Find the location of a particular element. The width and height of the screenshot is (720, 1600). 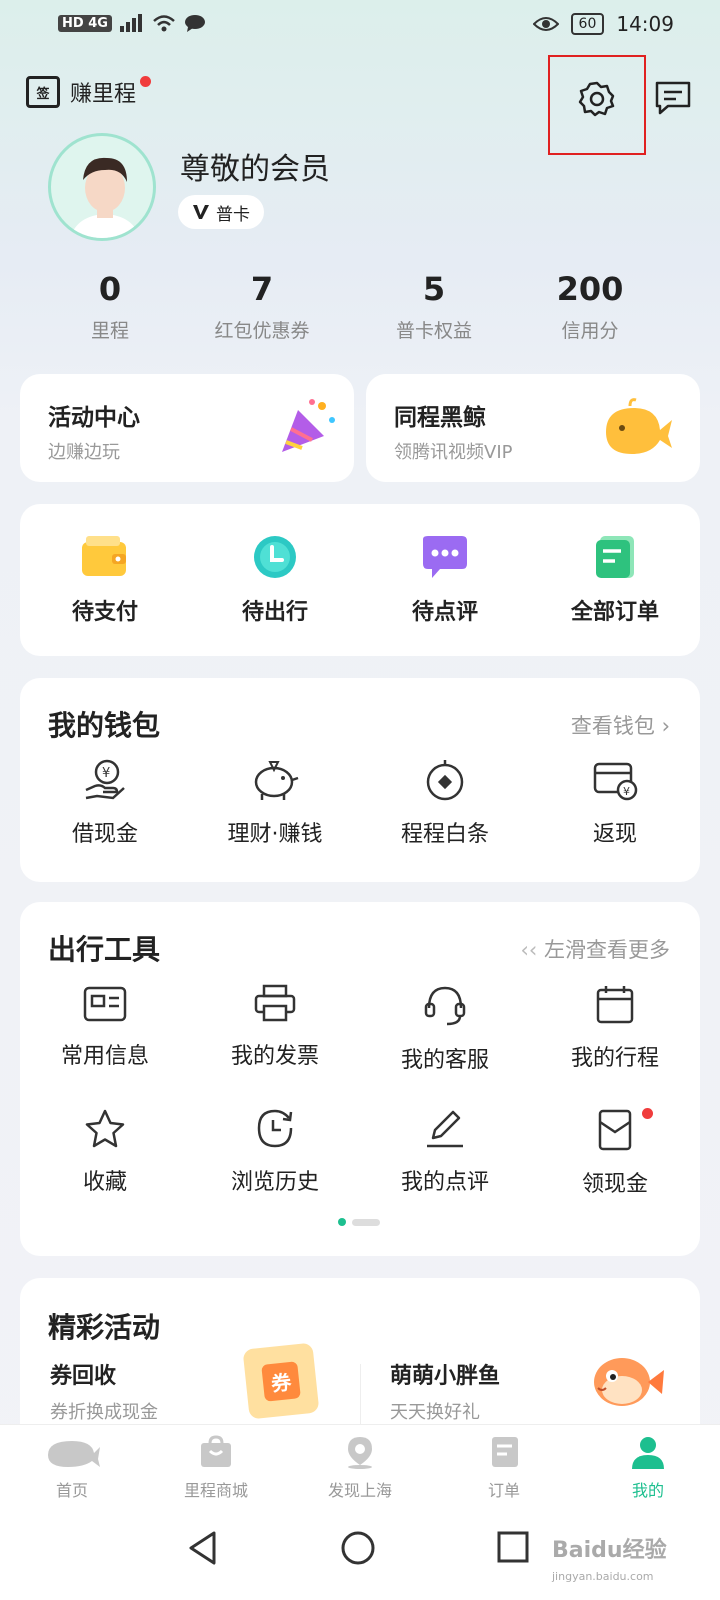

status-right: 60 14:09 is located at coordinates (603, 24).